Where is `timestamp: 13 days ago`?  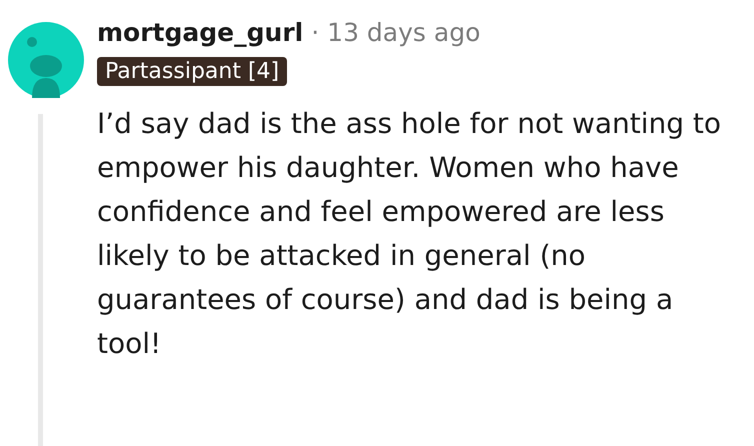
timestamp: 13 days ago is located at coordinates (403, 32).